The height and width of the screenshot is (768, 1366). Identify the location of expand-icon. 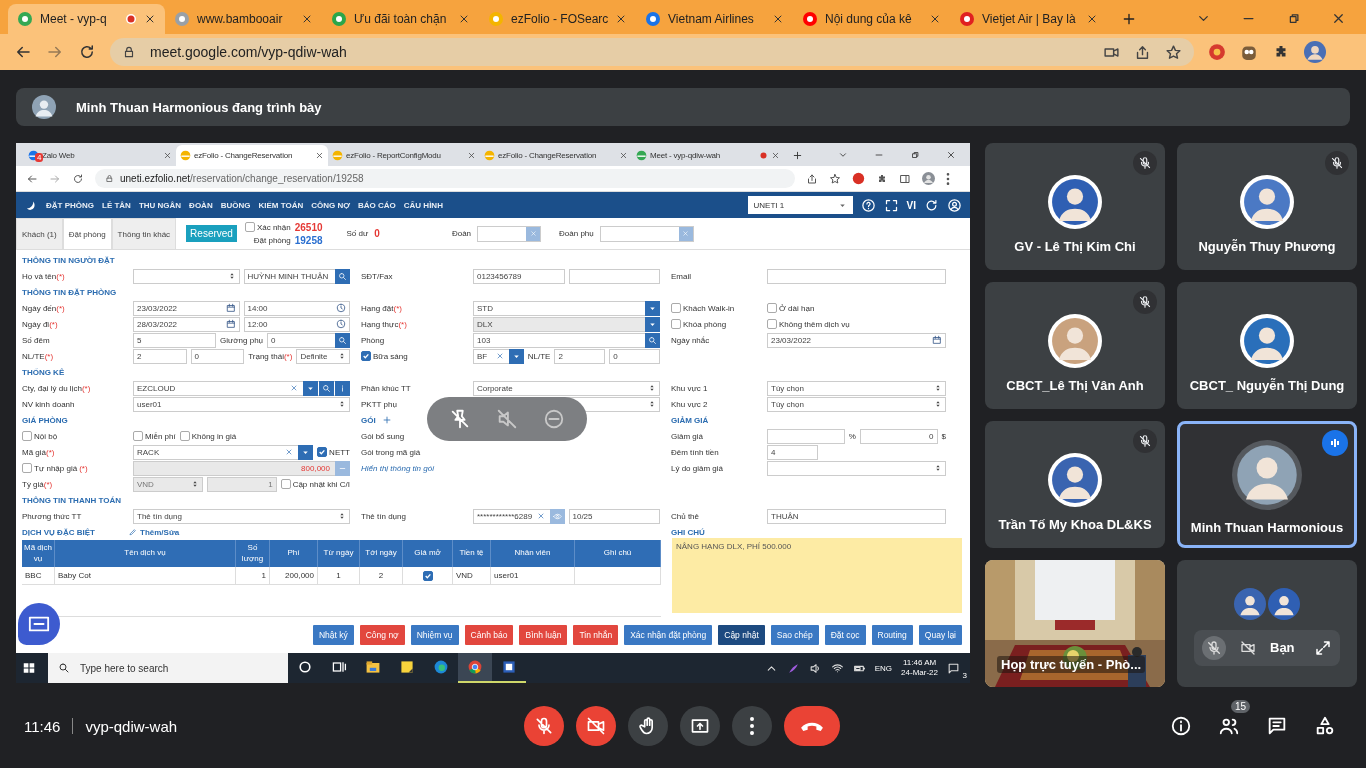
(1323, 647).